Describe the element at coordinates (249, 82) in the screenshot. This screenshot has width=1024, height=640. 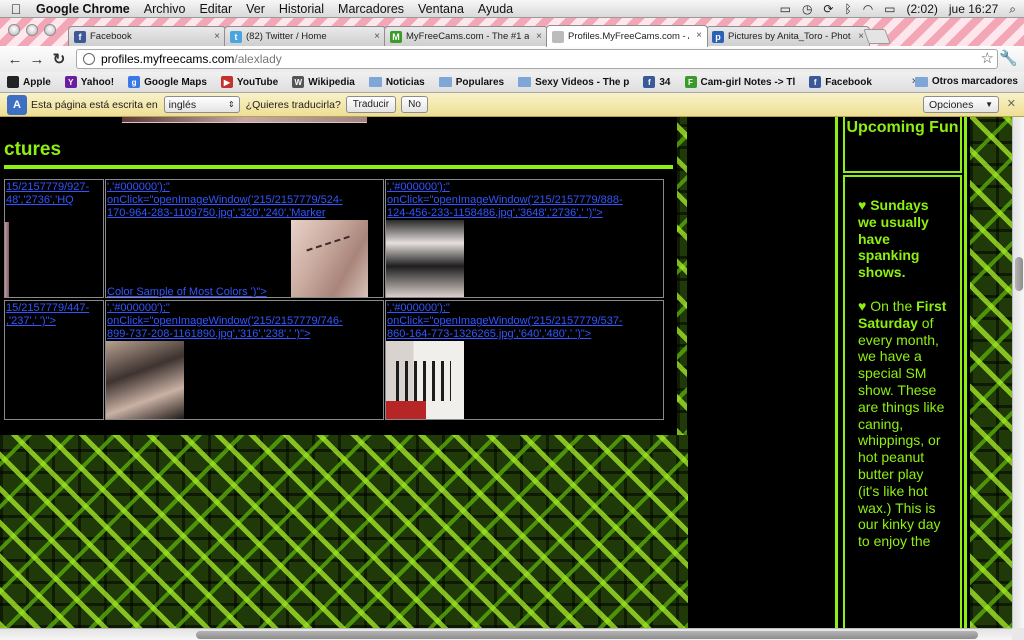
I see `bookmark-item: ▶ YouTube` at that location.